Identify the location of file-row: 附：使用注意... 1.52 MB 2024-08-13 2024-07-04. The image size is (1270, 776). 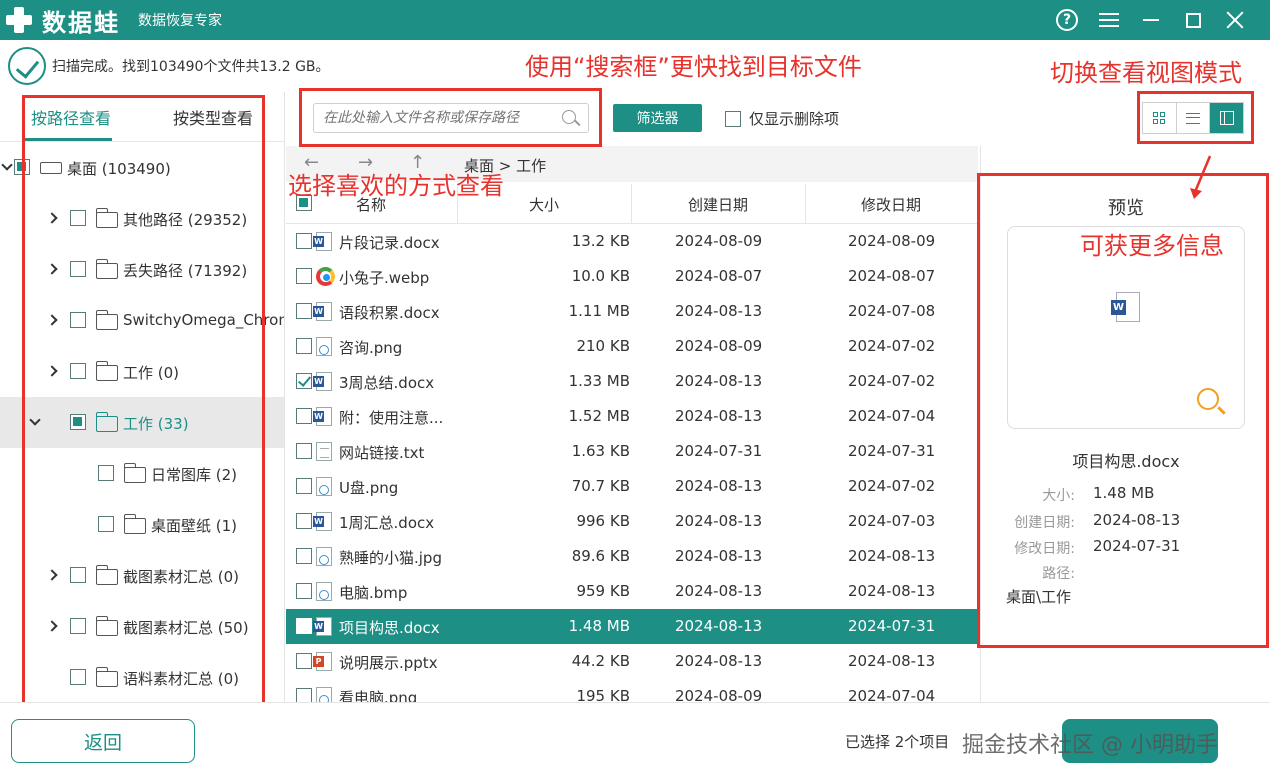
(632, 416).